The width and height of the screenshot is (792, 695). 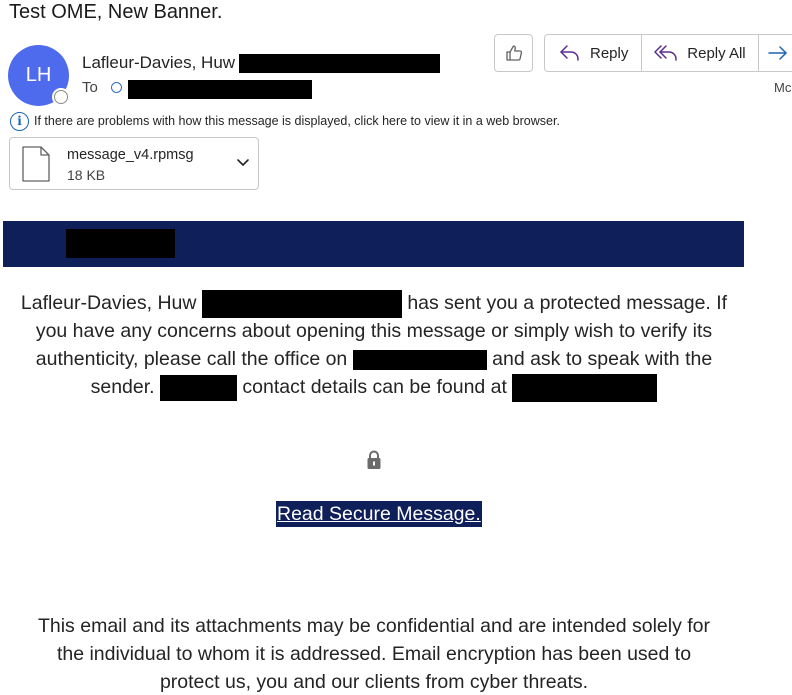 What do you see at coordinates (158, 63) in the screenshot?
I see `sender-name: Lafleur-Davies, Huw` at bounding box center [158, 63].